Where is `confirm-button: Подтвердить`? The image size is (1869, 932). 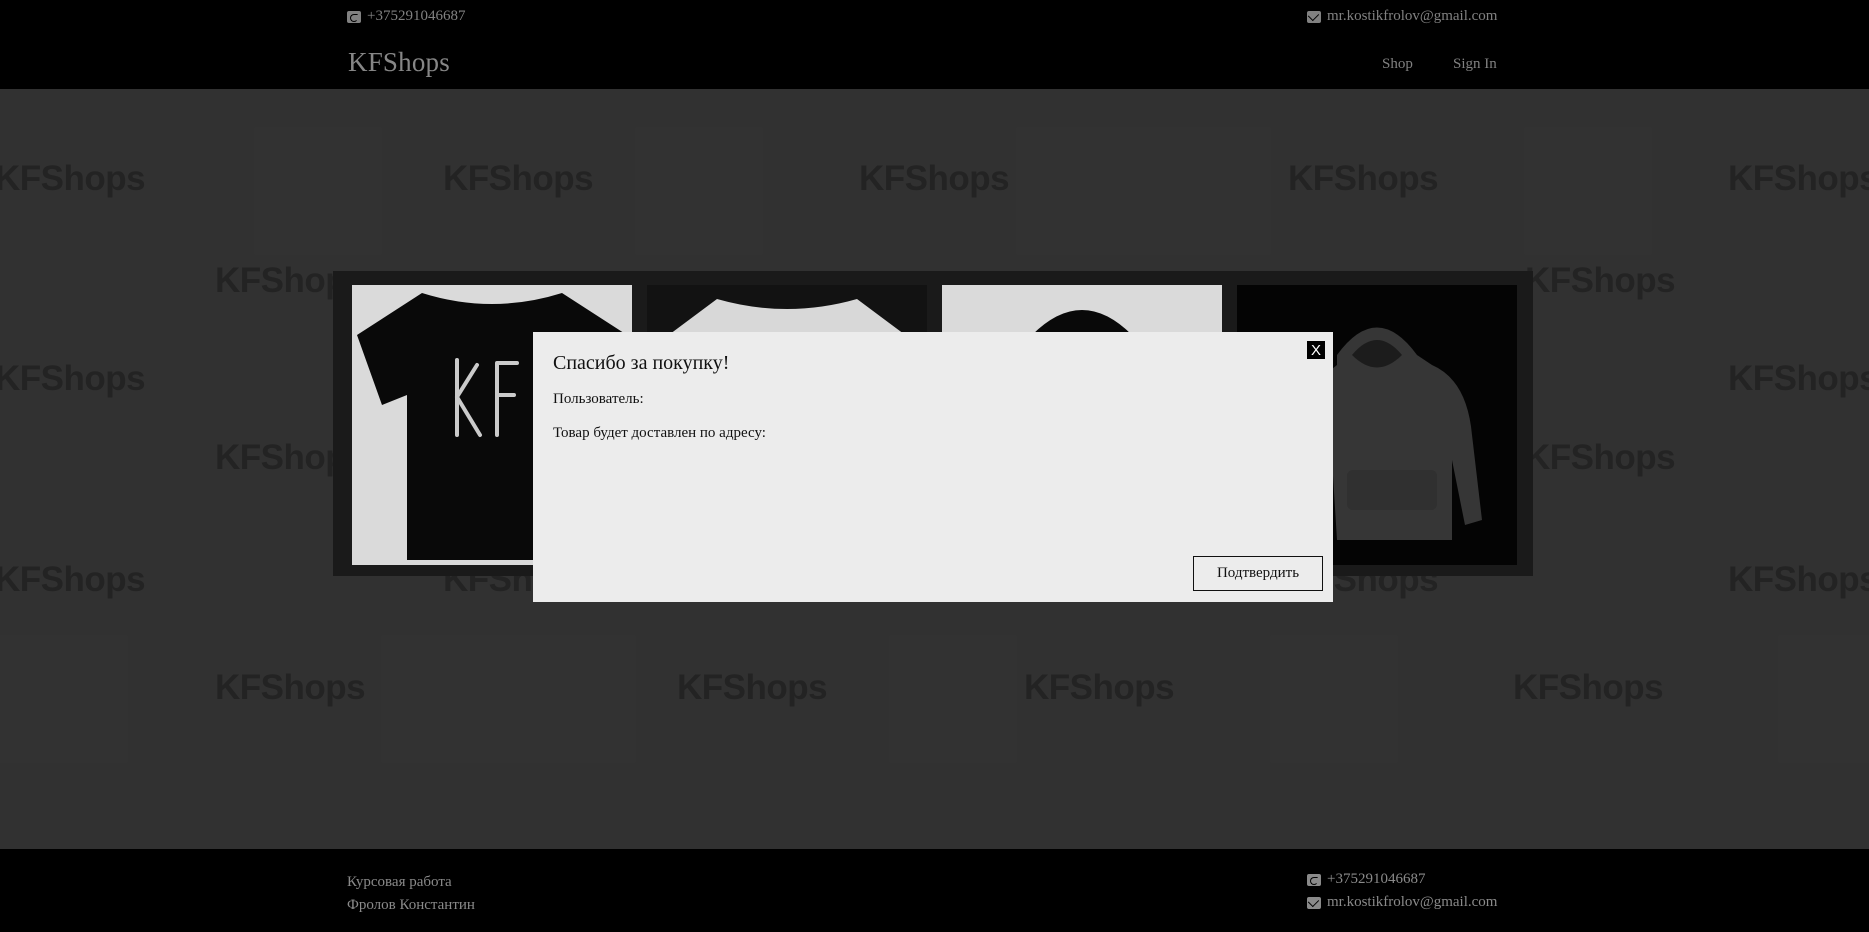 confirm-button: Подтвердить is located at coordinates (1258, 573).